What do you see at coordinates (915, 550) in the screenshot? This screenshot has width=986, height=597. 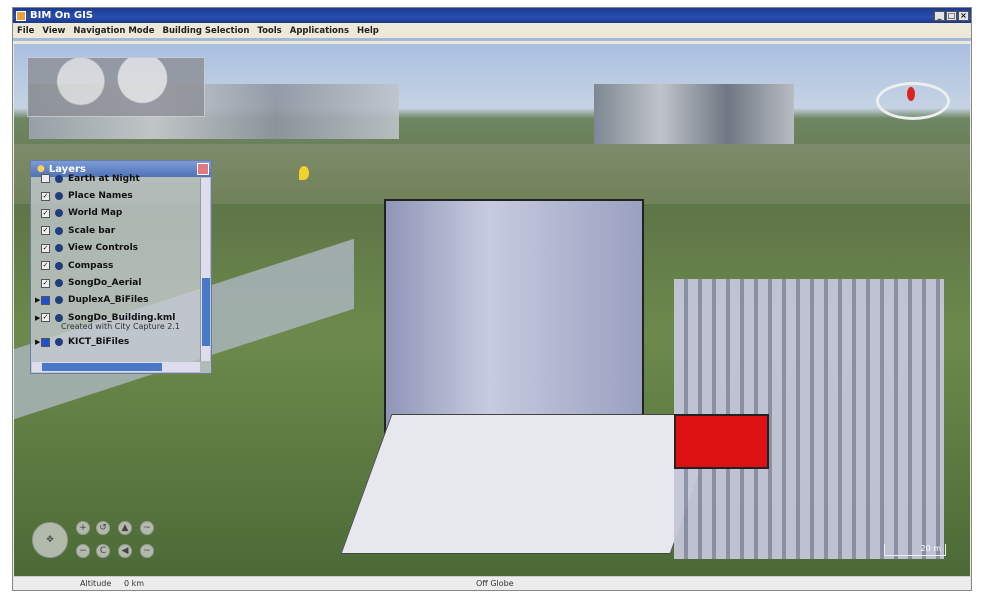 I see `scale-bar: 20 m` at bounding box center [915, 550].